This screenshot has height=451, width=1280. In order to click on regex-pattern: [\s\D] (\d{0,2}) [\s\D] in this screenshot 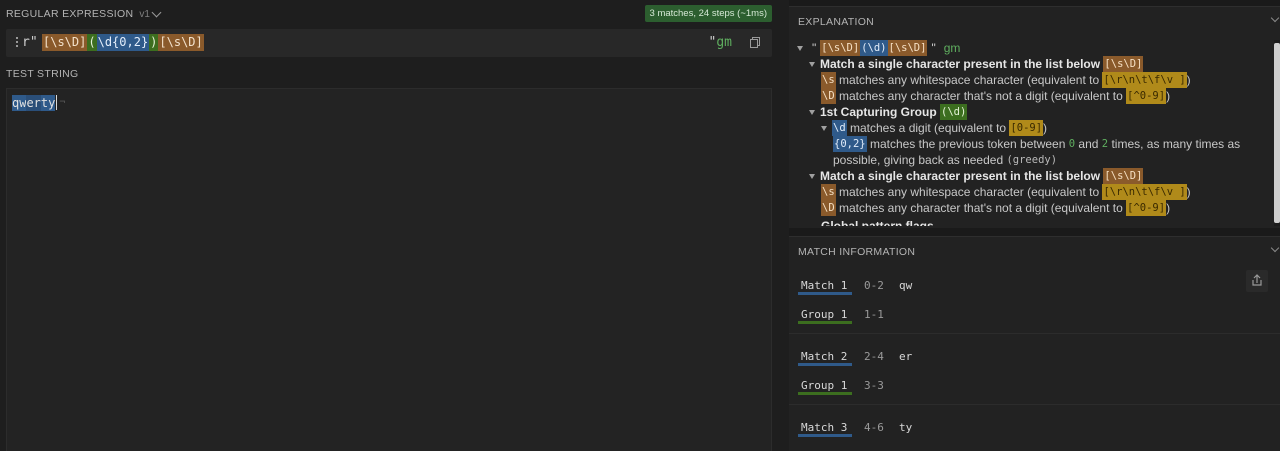, I will do `click(123, 42)`.